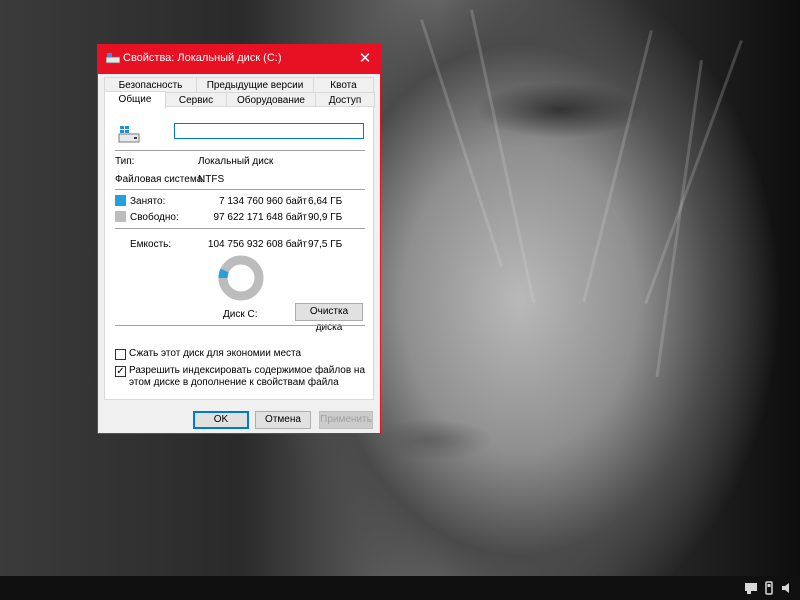  Describe the element at coordinates (325, 244) in the screenshot. I see `capacity-size: 97,5 ГБ` at that location.